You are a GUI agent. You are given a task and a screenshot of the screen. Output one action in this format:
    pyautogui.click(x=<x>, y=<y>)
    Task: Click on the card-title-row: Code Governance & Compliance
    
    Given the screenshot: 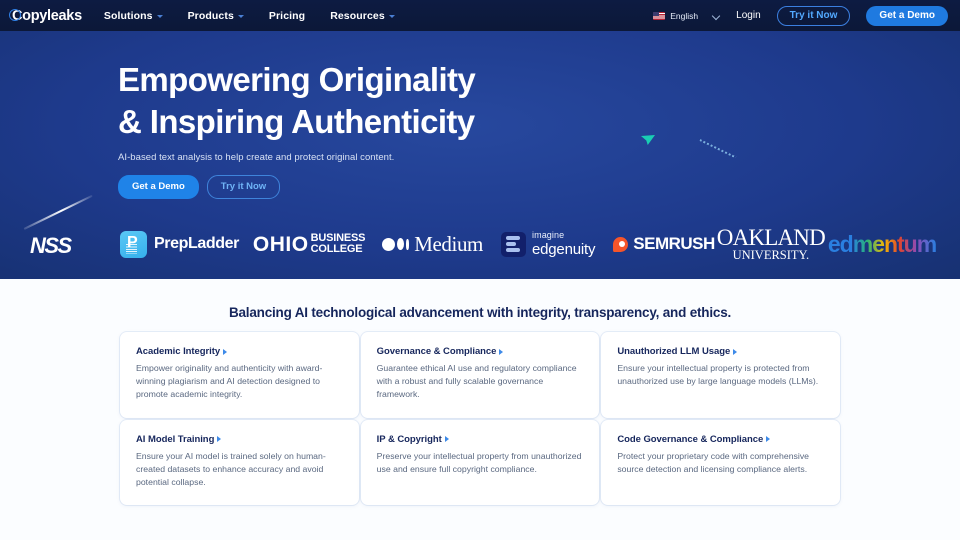 What is the action you would take?
    pyautogui.click(x=720, y=439)
    